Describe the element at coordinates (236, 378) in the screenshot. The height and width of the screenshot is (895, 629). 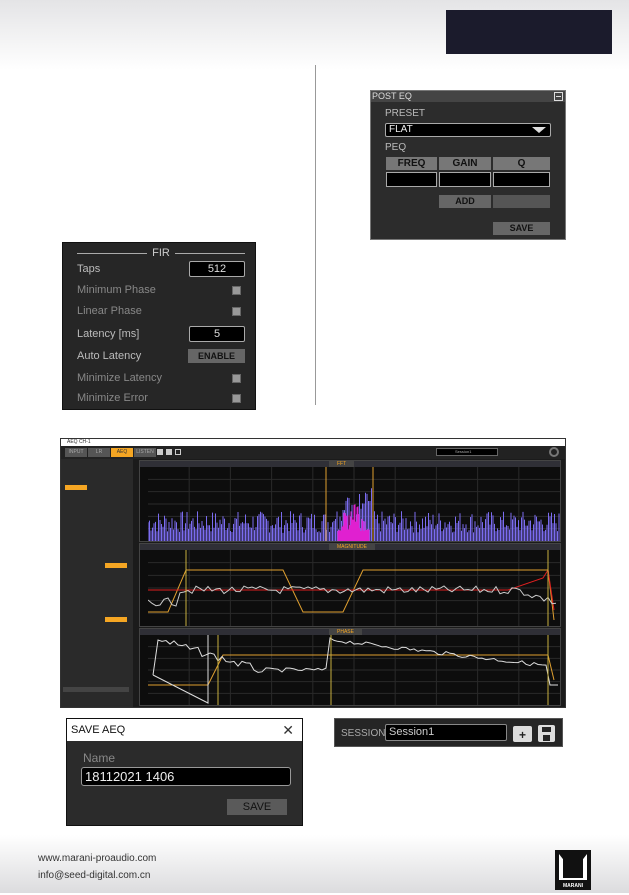
I see `min-latency-checkbox` at that location.